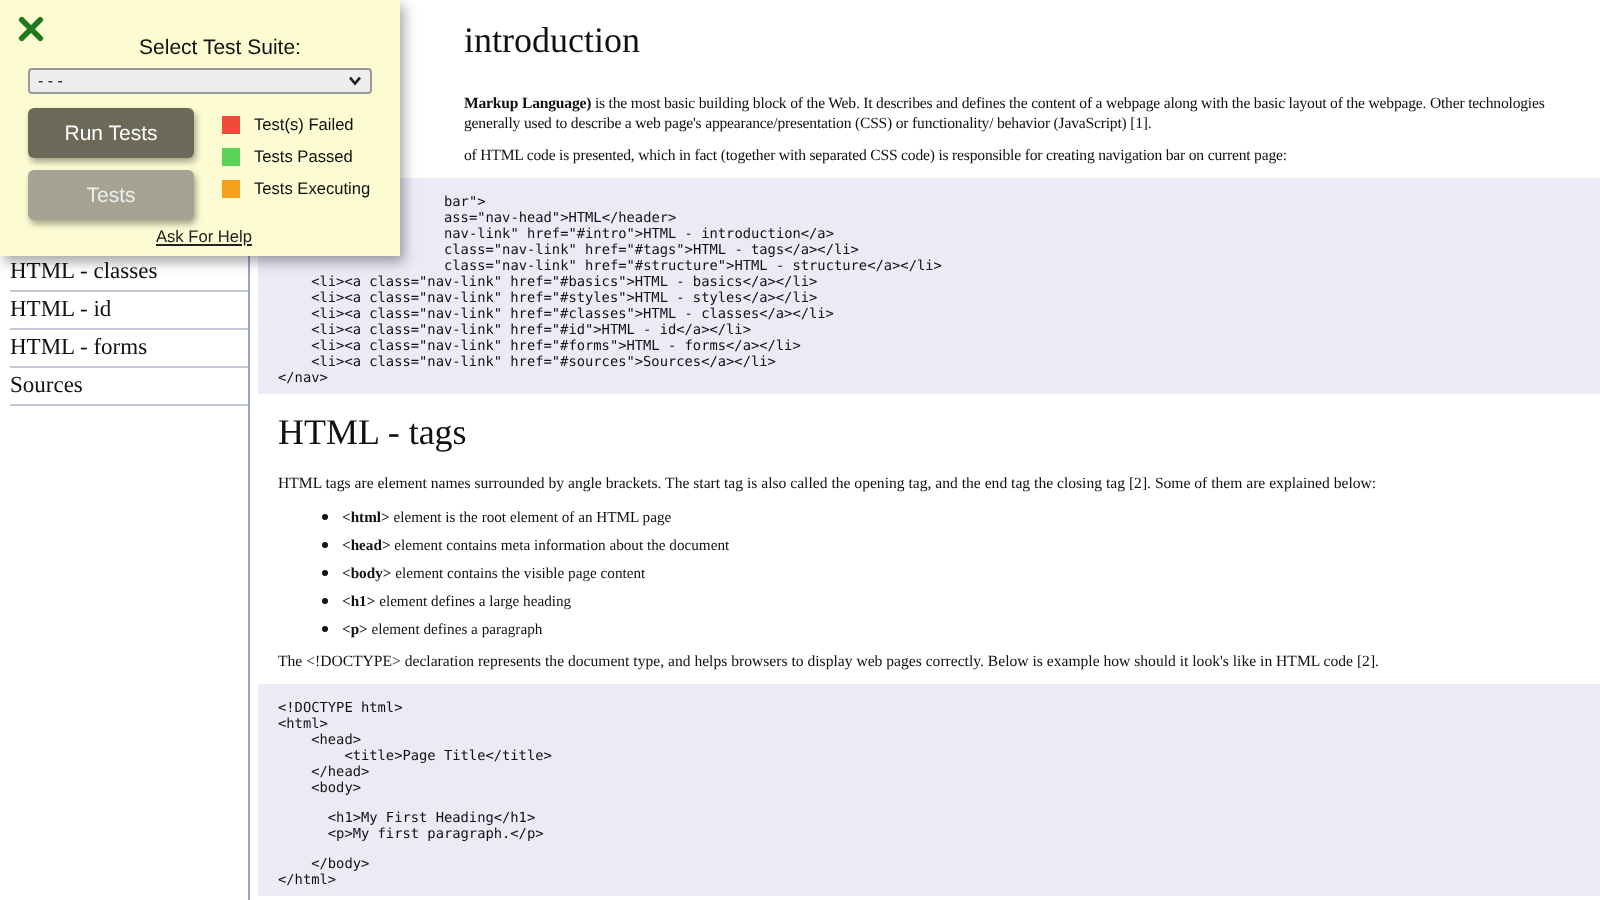  Describe the element at coordinates (129, 349) in the screenshot. I see `sidebar-link: HTML - forms` at that location.